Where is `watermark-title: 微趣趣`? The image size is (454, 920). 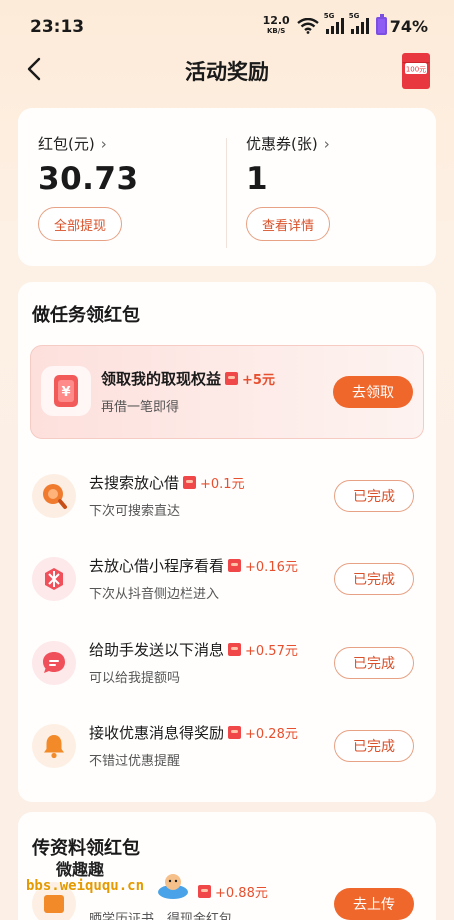
watermark-title: 微趣趣 is located at coordinates (80, 869).